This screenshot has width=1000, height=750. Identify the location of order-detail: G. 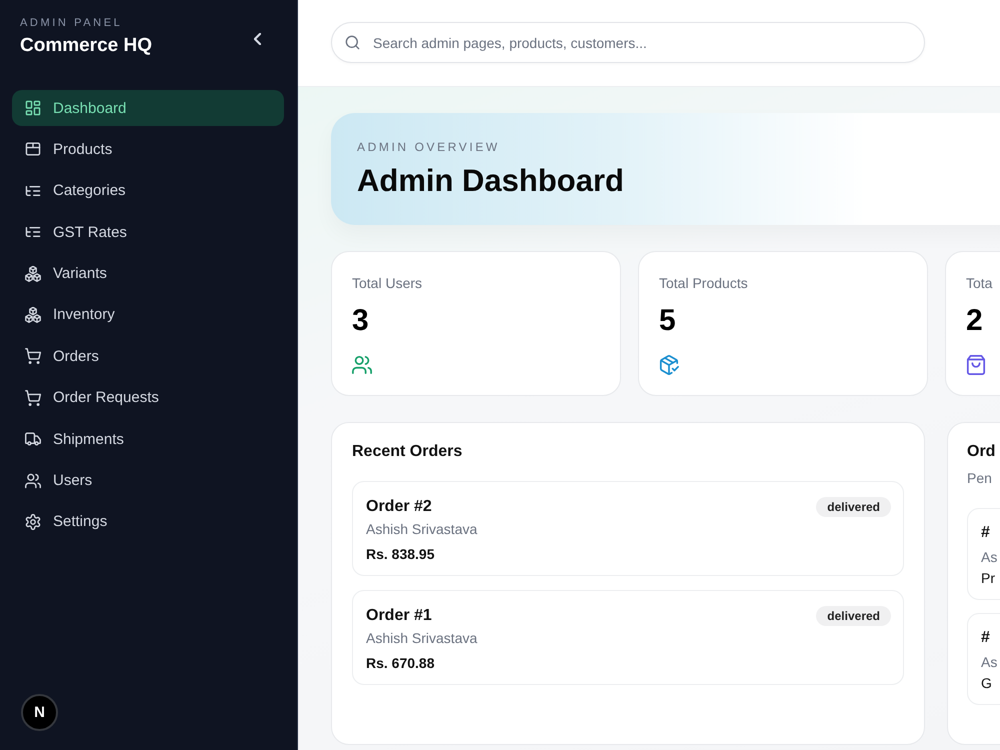
(986, 683).